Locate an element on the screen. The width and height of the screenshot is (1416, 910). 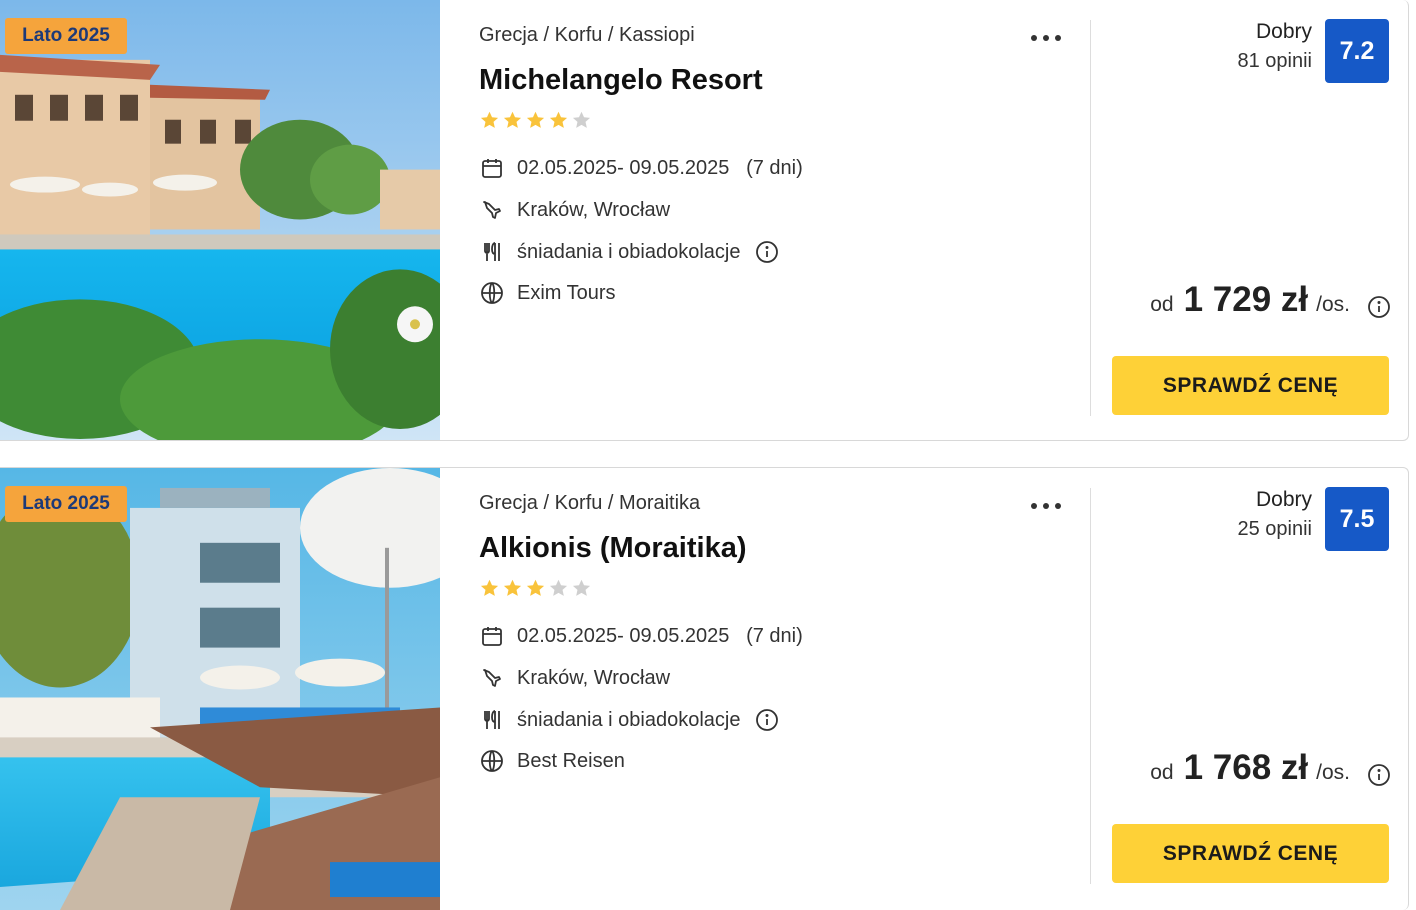
location-breadcrumb: Grecja / Korfu / Kassiopi is located at coordinates (587, 35).